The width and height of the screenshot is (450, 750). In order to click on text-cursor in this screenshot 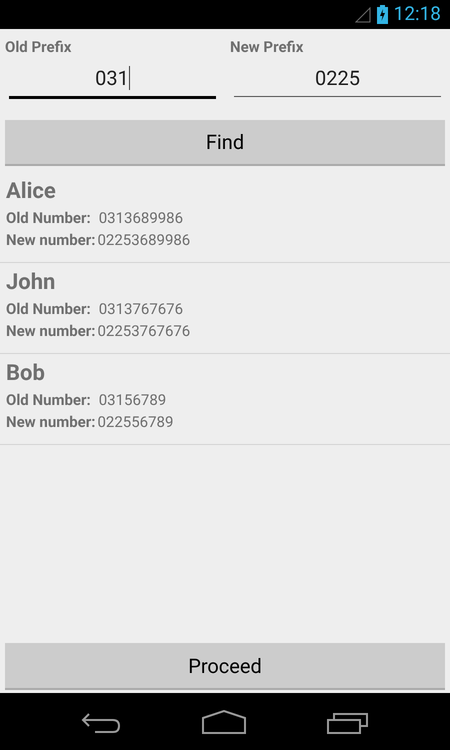, I will do `click(129, 78)`.